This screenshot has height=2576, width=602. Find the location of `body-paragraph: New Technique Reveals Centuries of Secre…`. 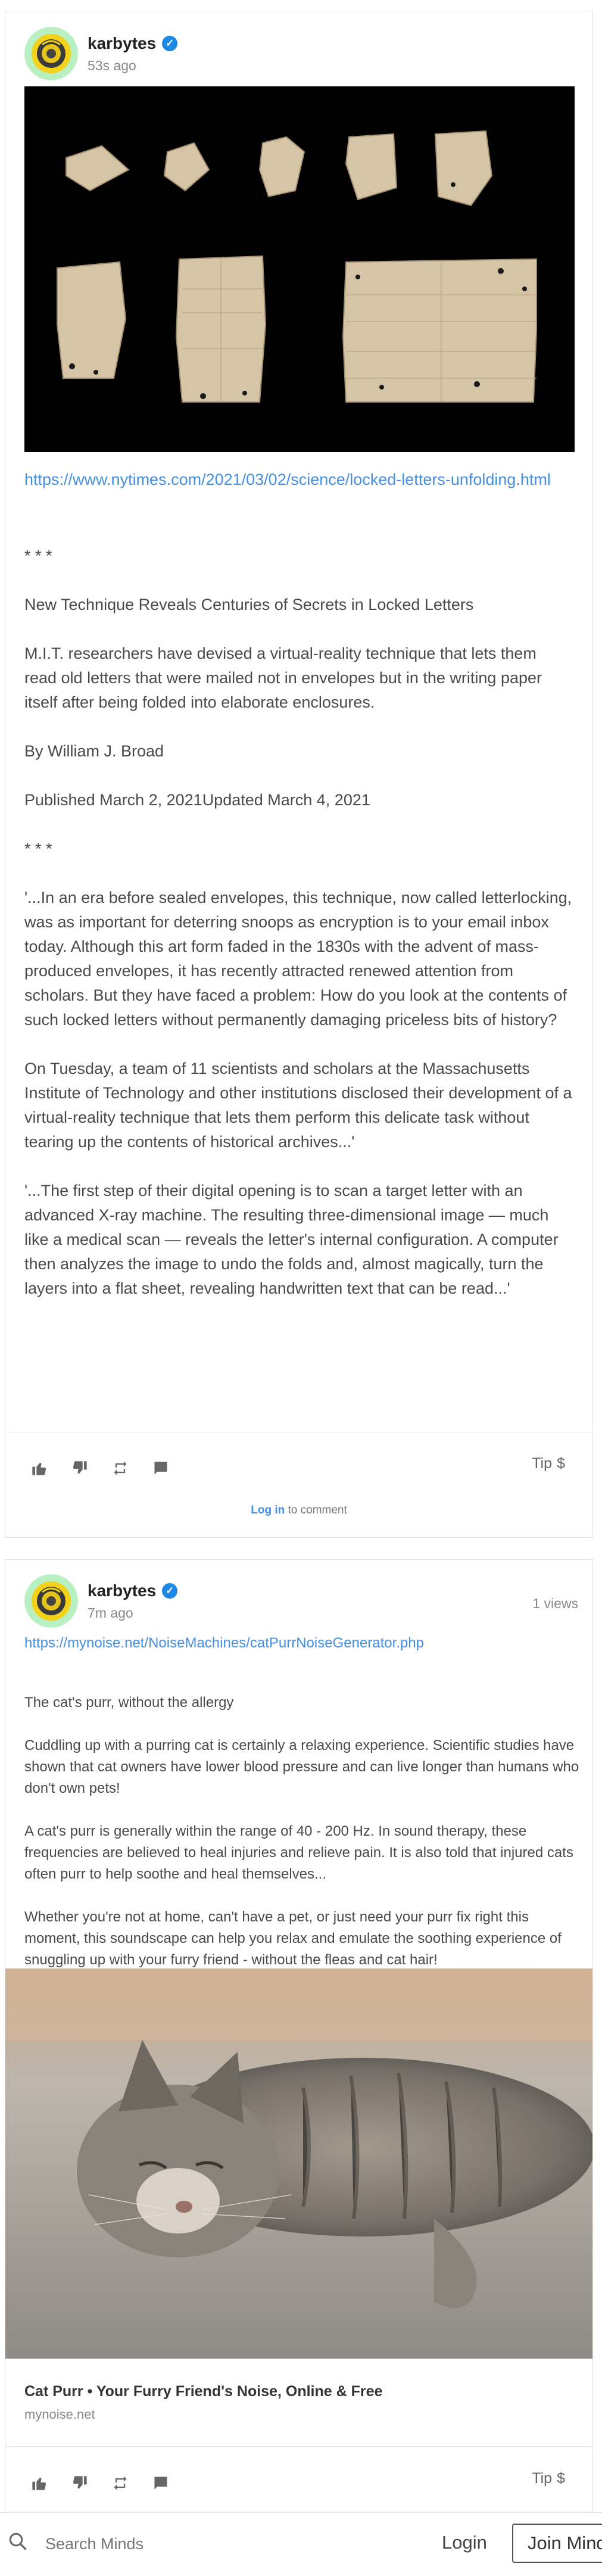

body-paragraph: New Technique Reveals Centuries of Secre… is located at coordinates (249, 604).